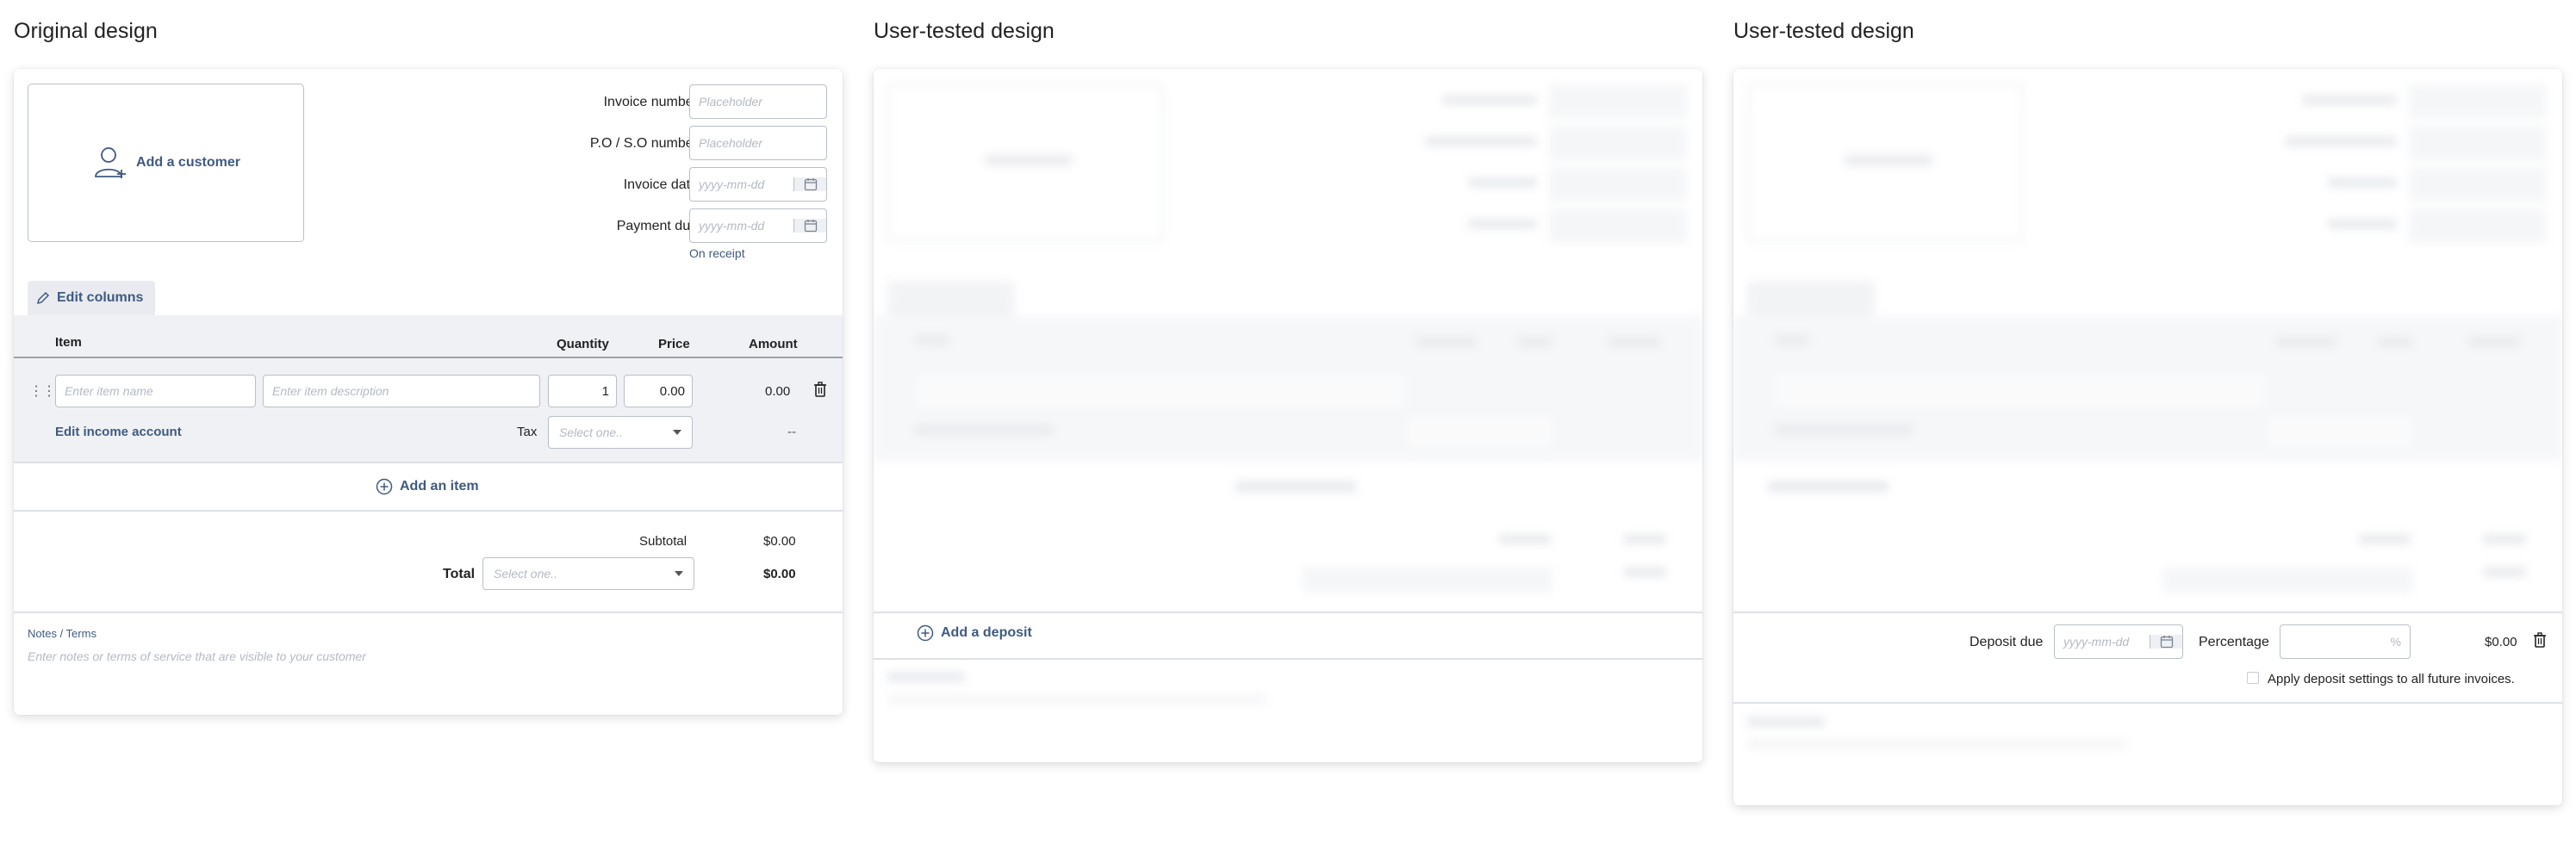 Image resolution: width=2576 pixels, height=857 pixels. Describe the element at coordinates (111, 162) in the screenshot. I see `add-user-icon` at that location.